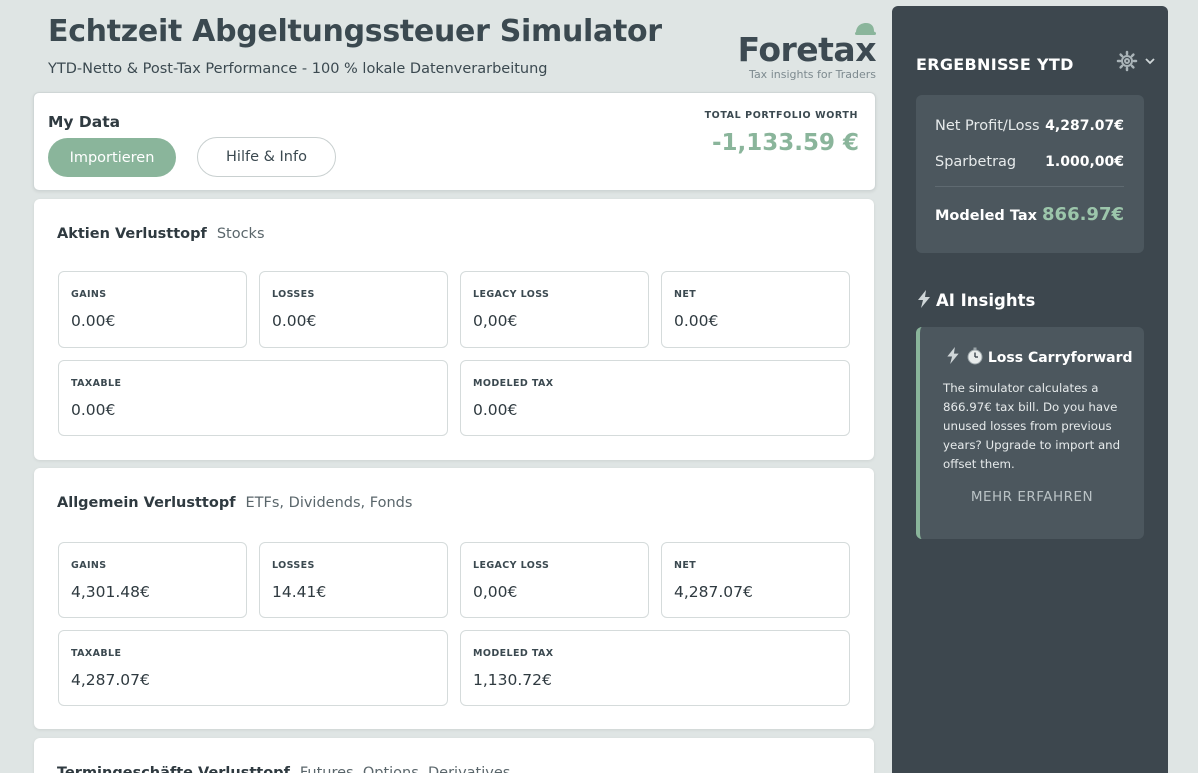 This screenshot has height=773, width=1198. I want to click on brand-logo: Foretax Tax insights for Traders, so click(808, 52).